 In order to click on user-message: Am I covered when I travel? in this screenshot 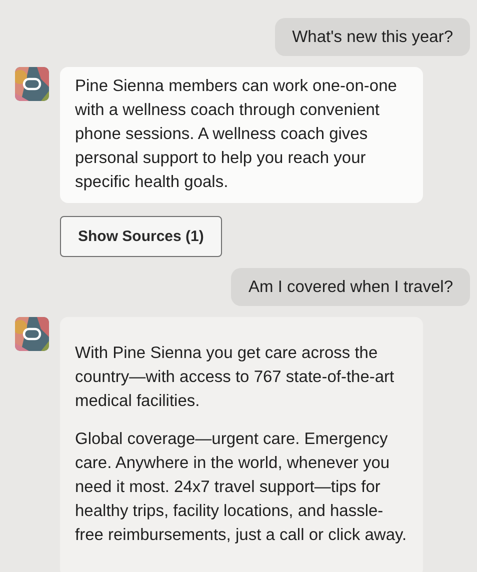, I will do `click(350, 287)`.